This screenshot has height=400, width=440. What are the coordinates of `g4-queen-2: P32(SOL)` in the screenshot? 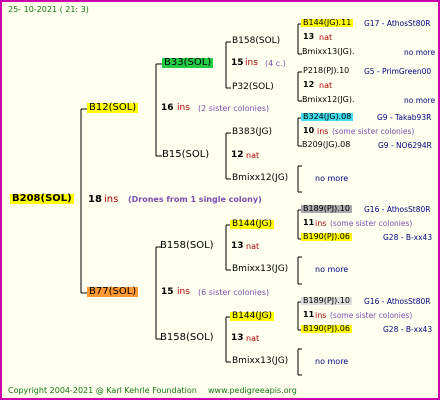 It's located at (253, 87).